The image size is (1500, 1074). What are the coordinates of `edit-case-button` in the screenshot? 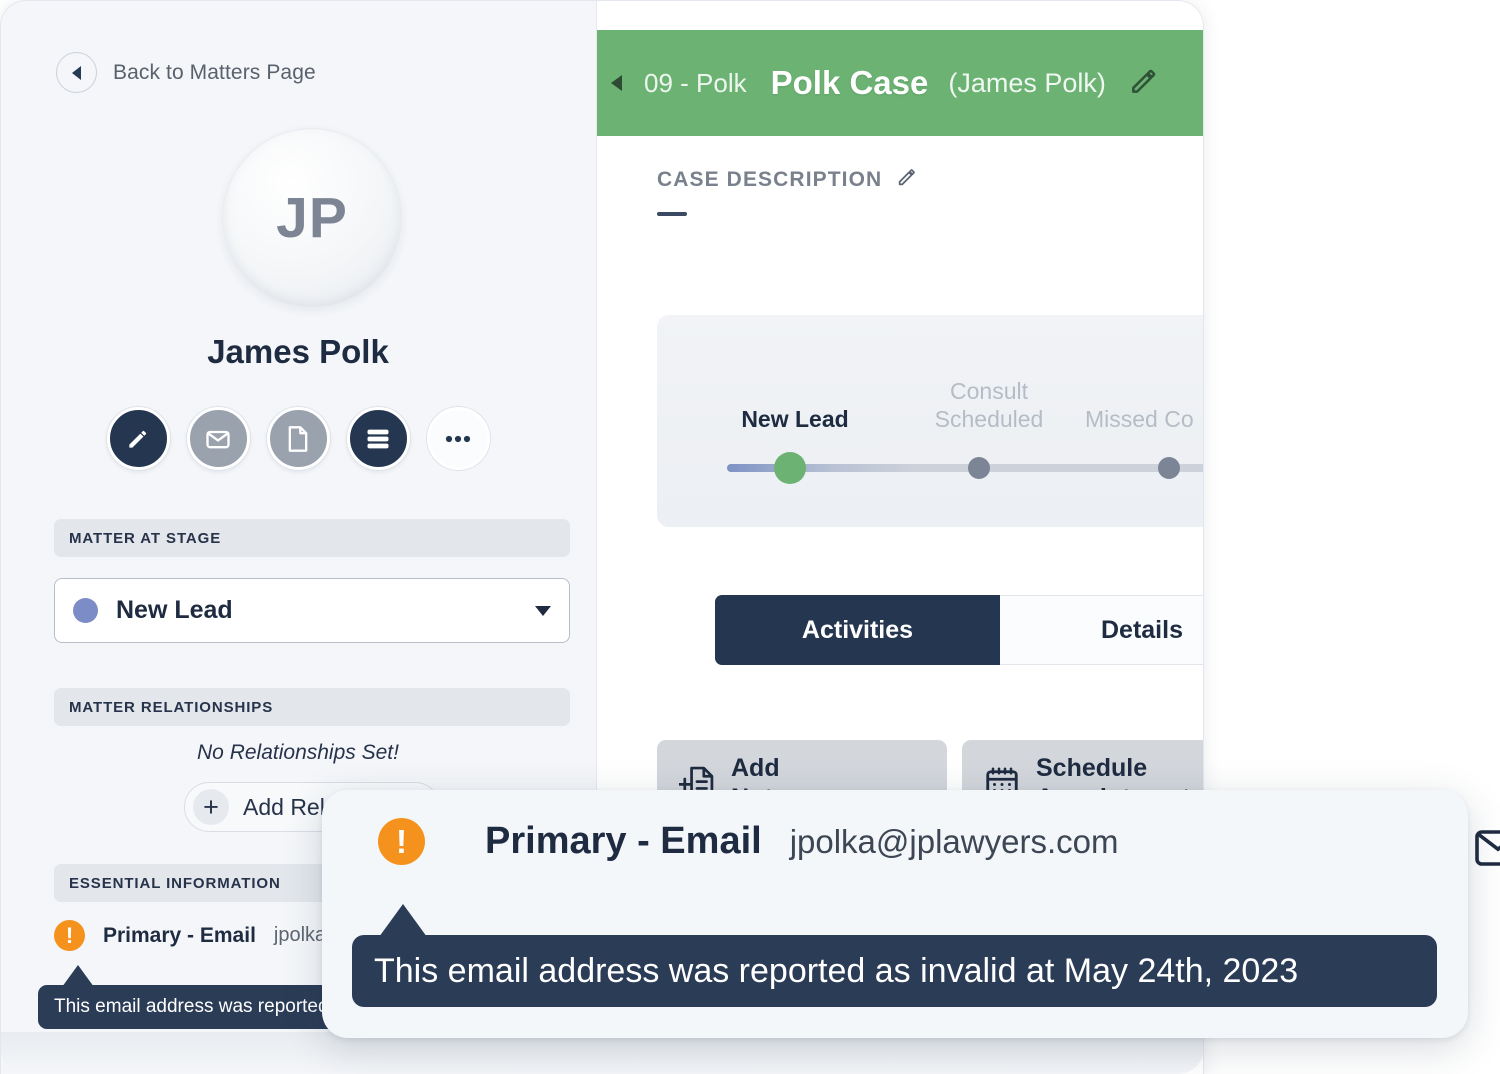 It's located at (1144, 83).